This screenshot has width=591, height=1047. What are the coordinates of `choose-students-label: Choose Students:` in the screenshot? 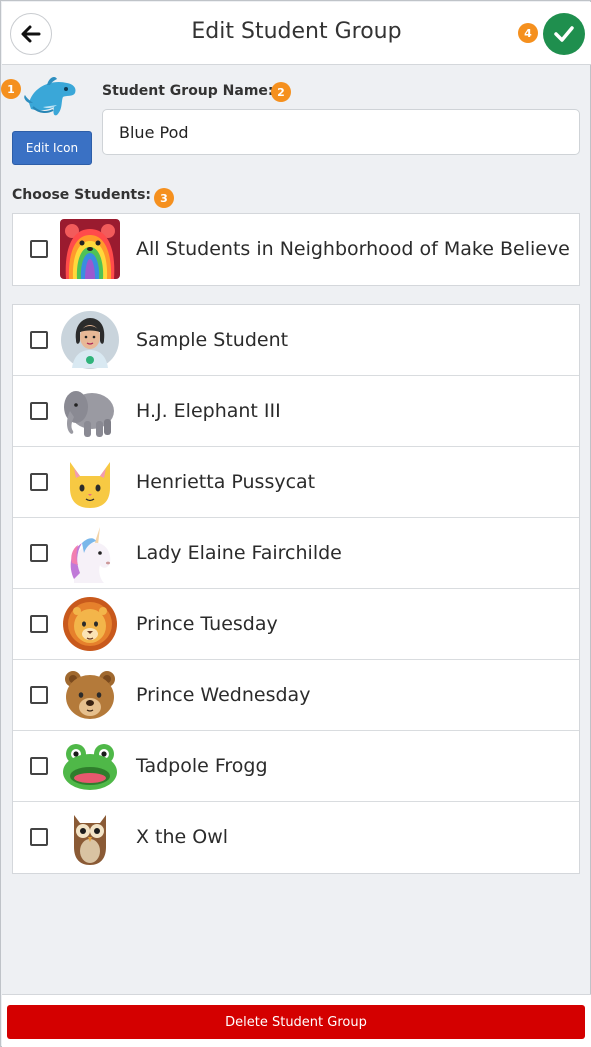 It's located at (82, 195).